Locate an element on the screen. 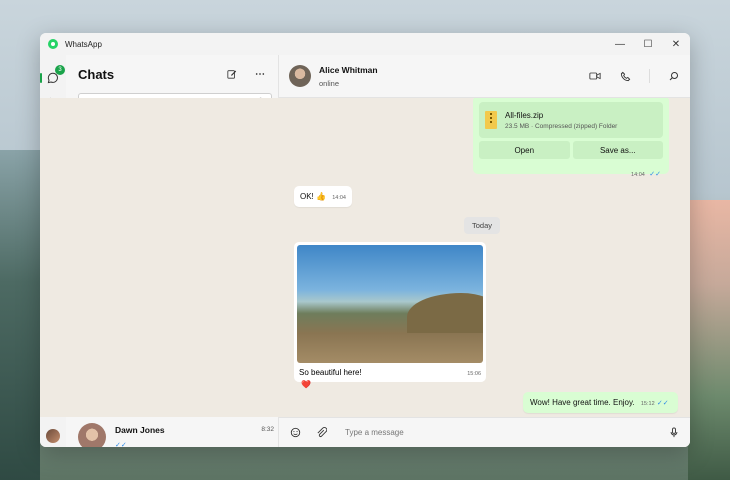 The width and height of the screenshot is (730, 480). voice-call-button is located at coordinates (625, 76).